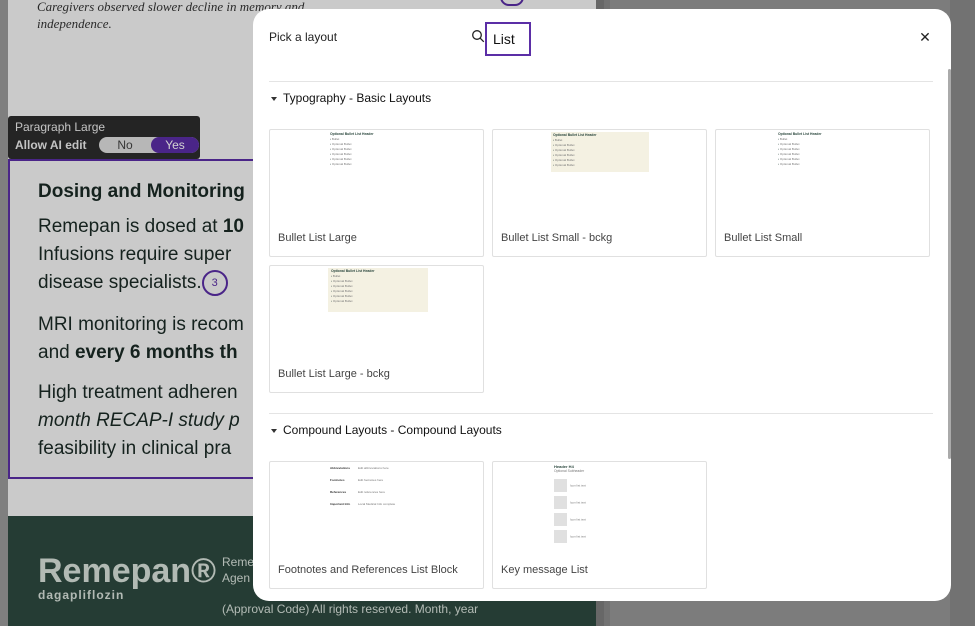  What do you see at coordinates (340, 504) in the screenshot?
I see `thumb-row-key: Important Info` at bounding box center [340, 504].